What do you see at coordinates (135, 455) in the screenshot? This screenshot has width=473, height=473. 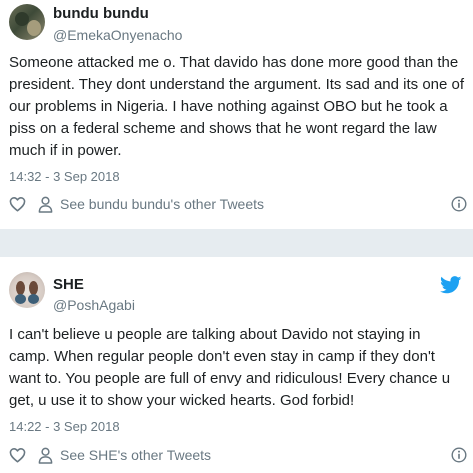 I see `see-other-tweets-link: See SHE's other Tweets` at bounding box center [135, 455].